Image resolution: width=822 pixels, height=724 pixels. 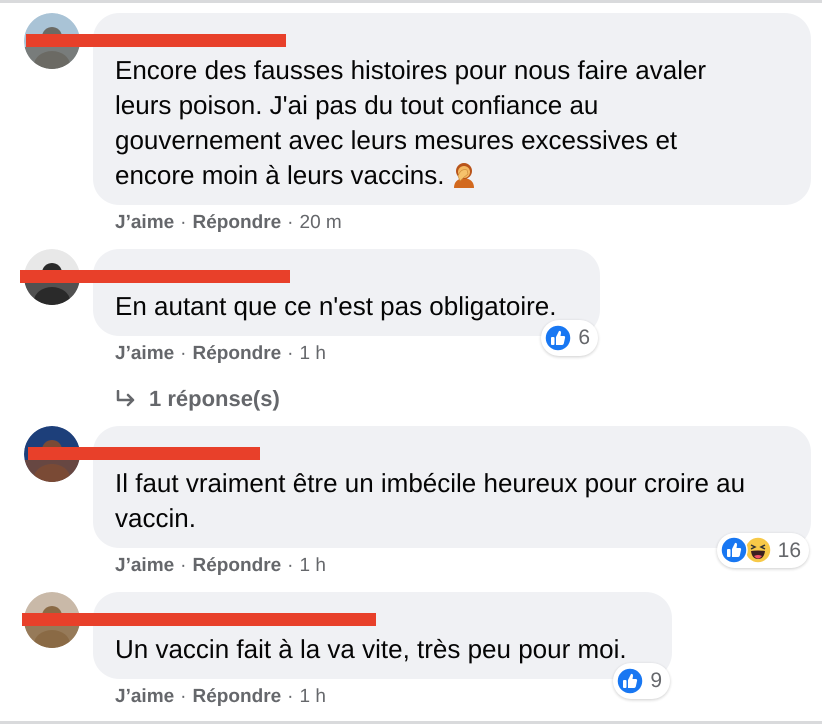 What do you see at coordinates (126, 399) in the screenshot?
I see `reply-arrow-icon` at bounding box center [126, 399].